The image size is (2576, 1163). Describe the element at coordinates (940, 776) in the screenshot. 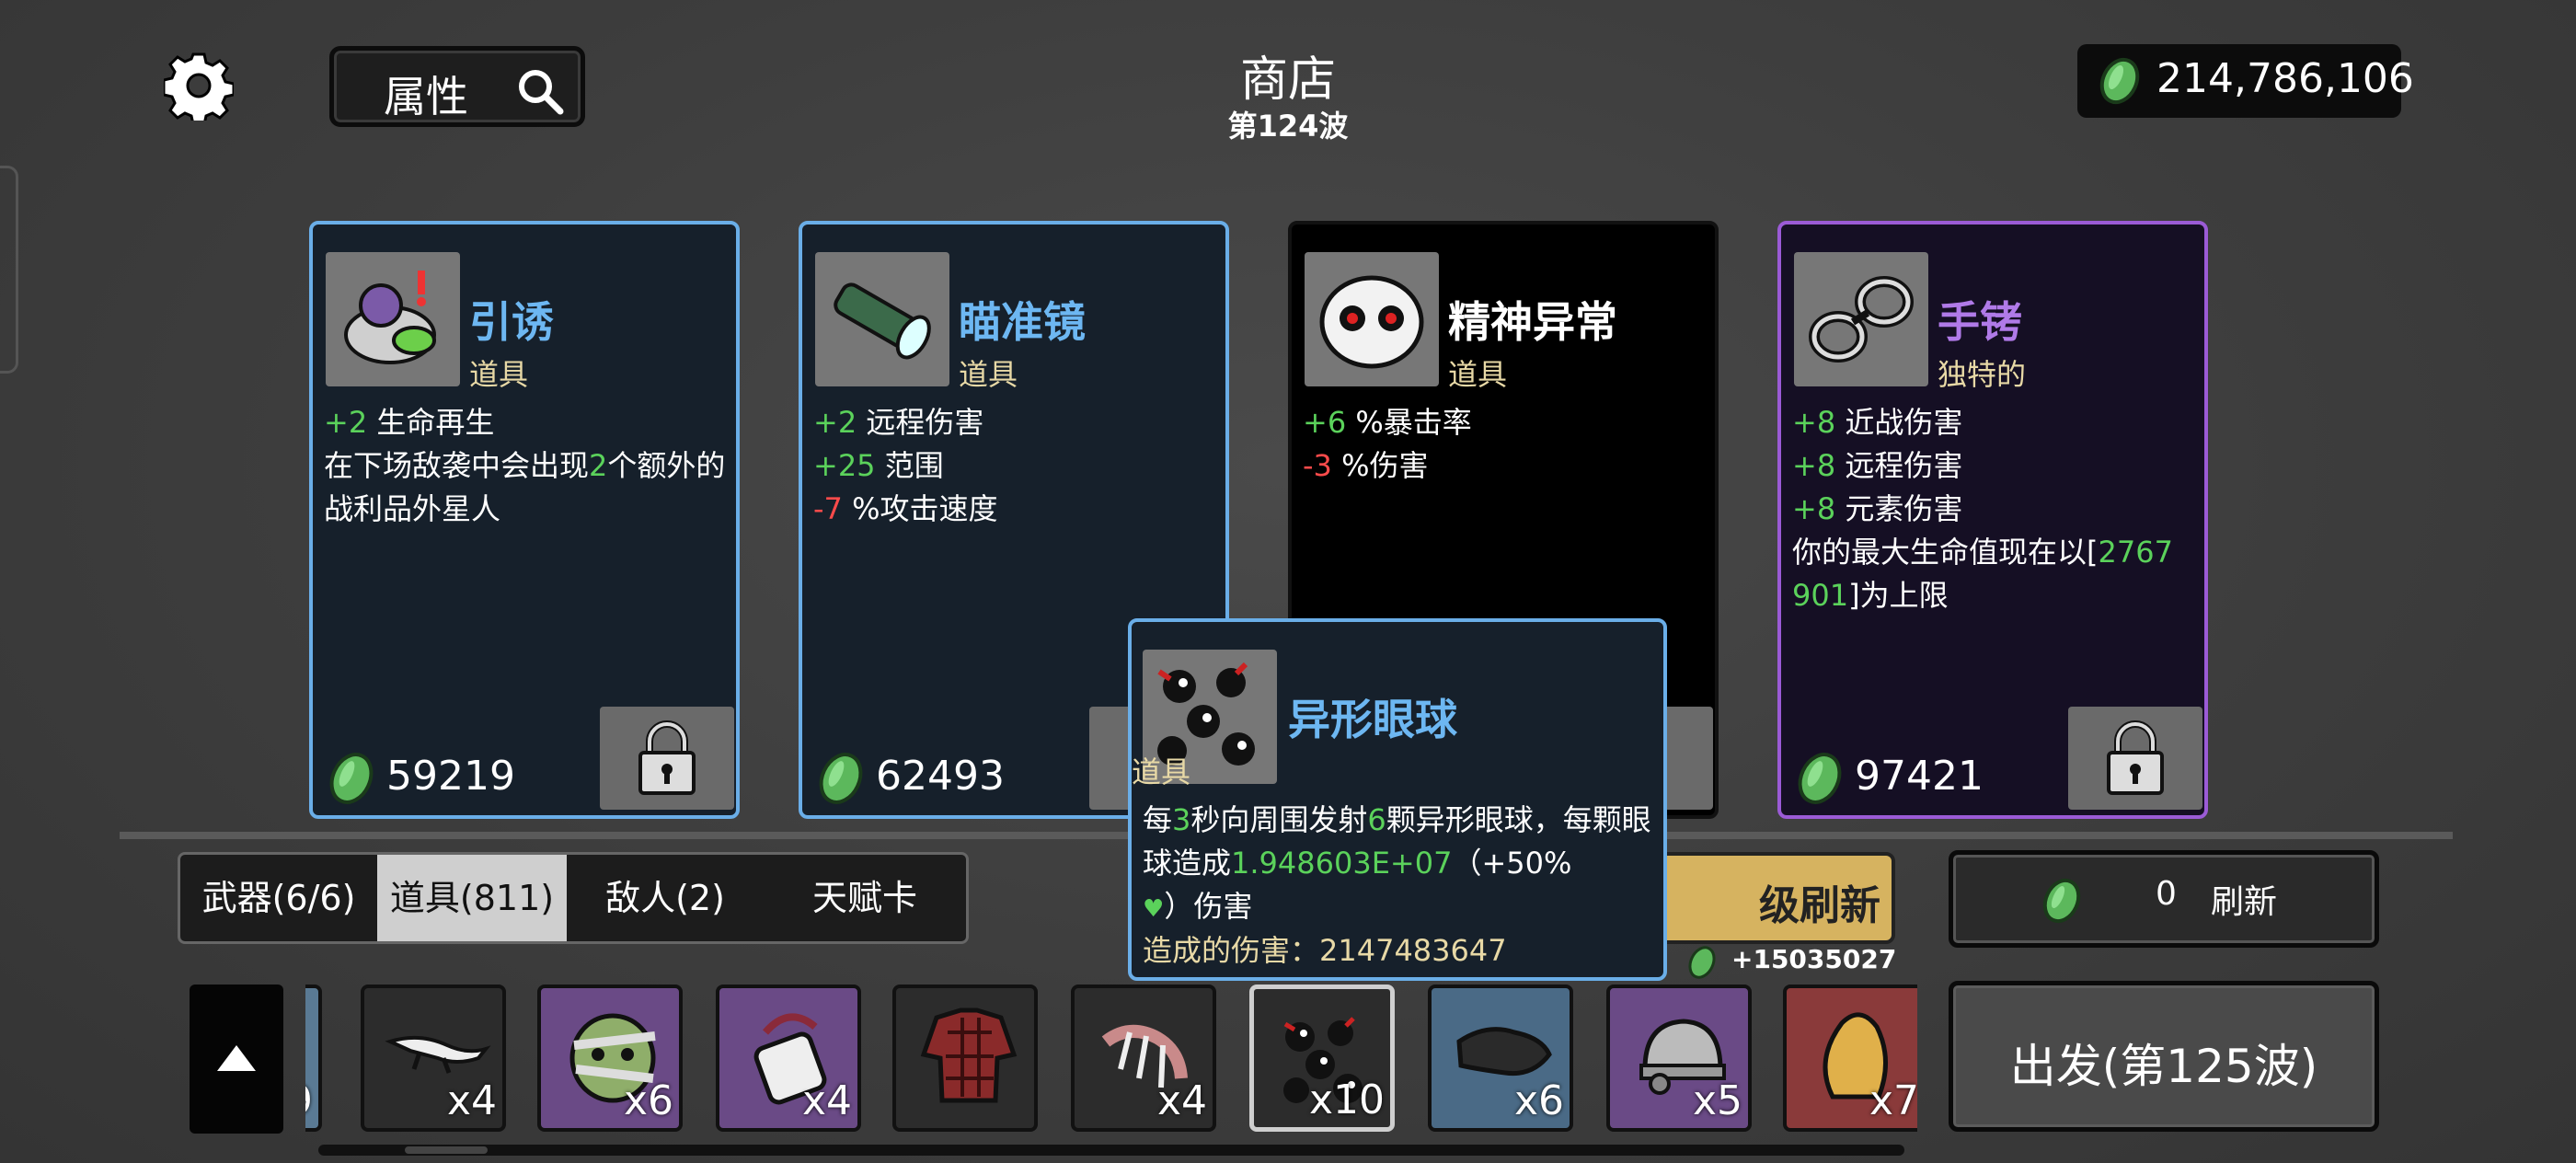

I see `item-price: 62493` at that location.